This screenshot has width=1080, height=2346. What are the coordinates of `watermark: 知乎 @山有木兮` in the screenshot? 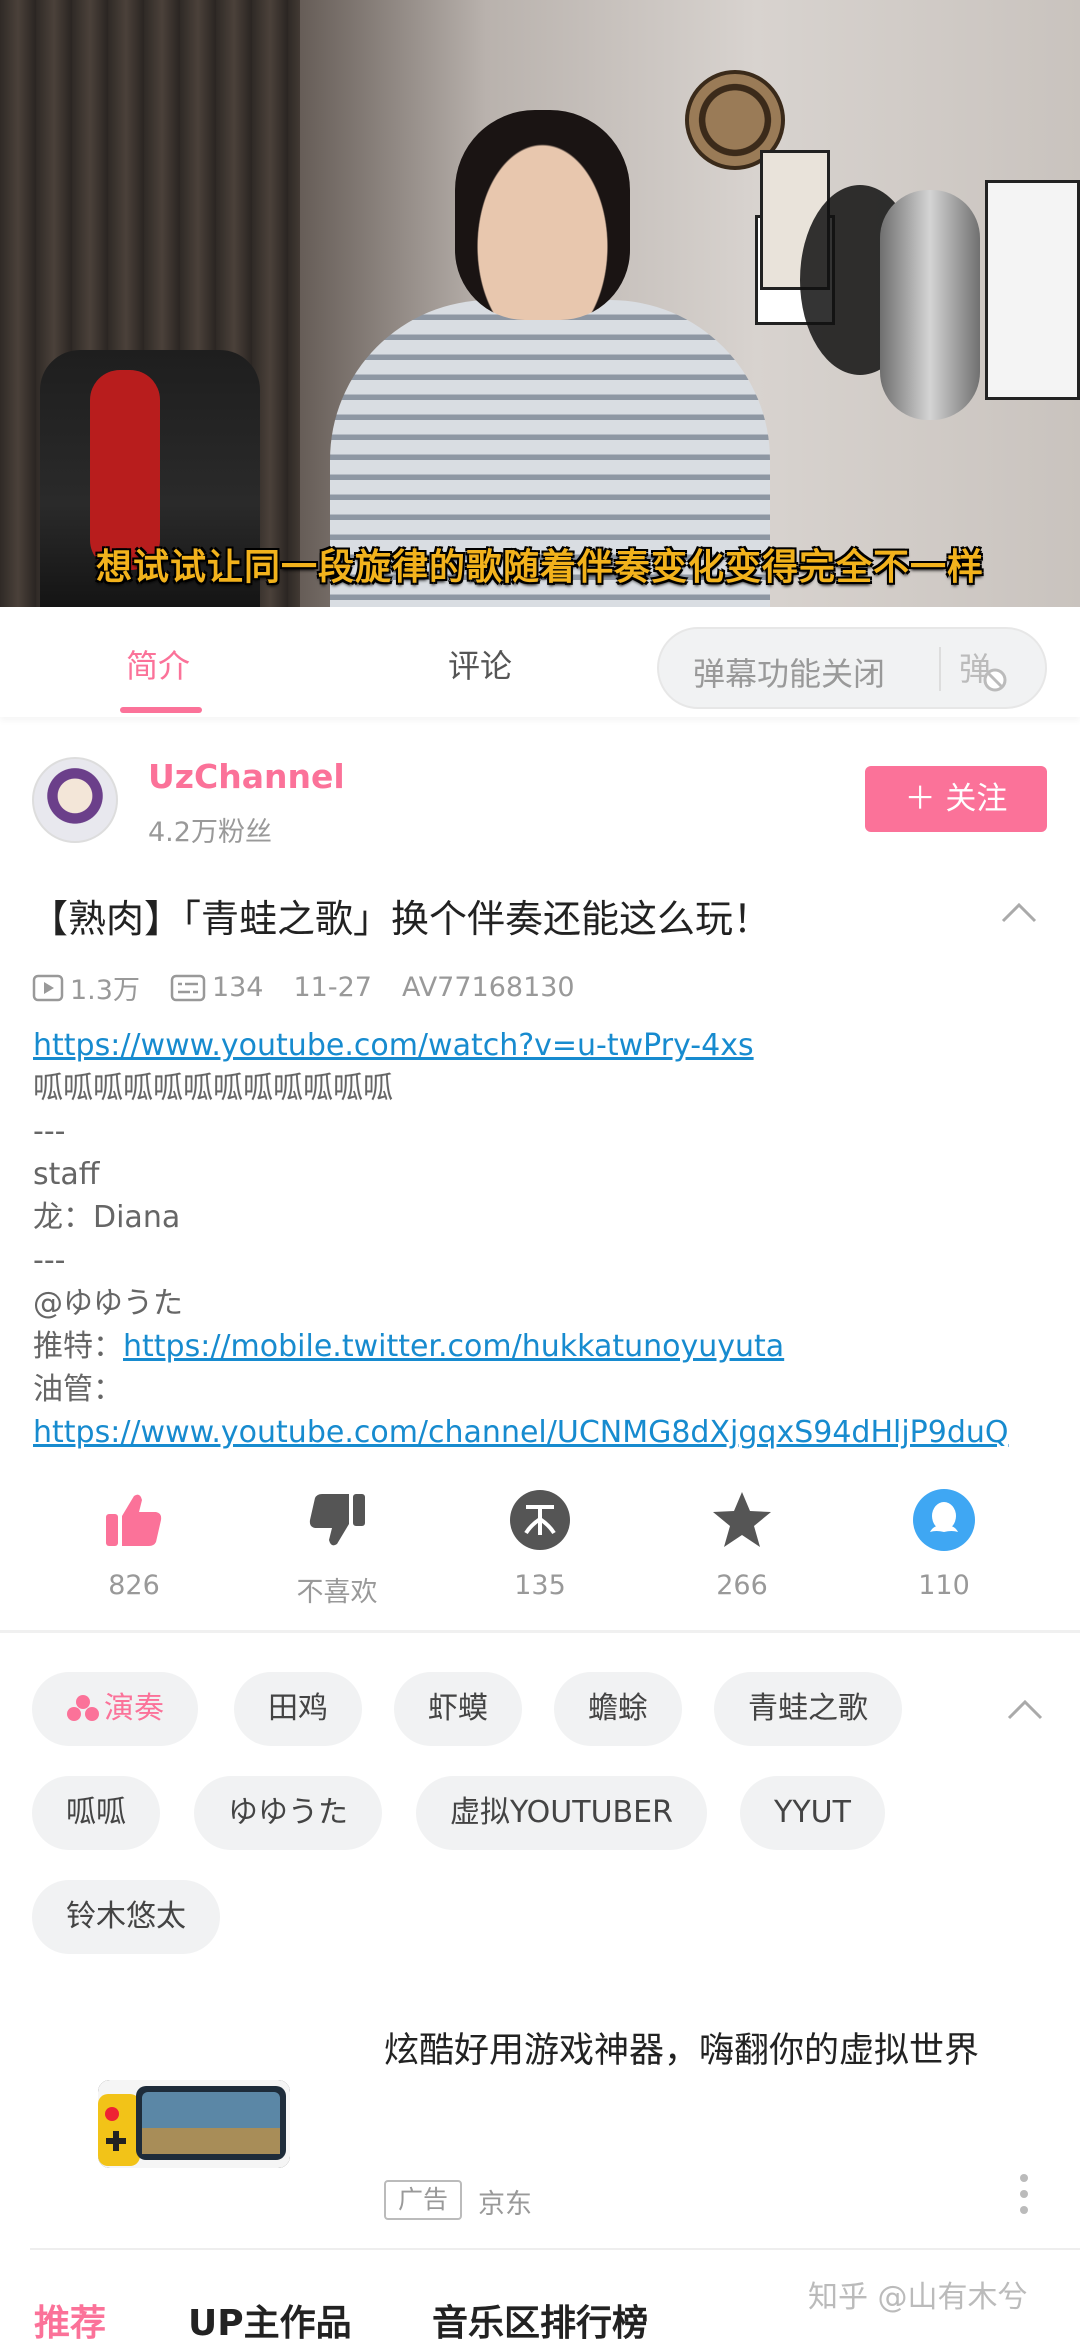 It's located at (918, 2297).